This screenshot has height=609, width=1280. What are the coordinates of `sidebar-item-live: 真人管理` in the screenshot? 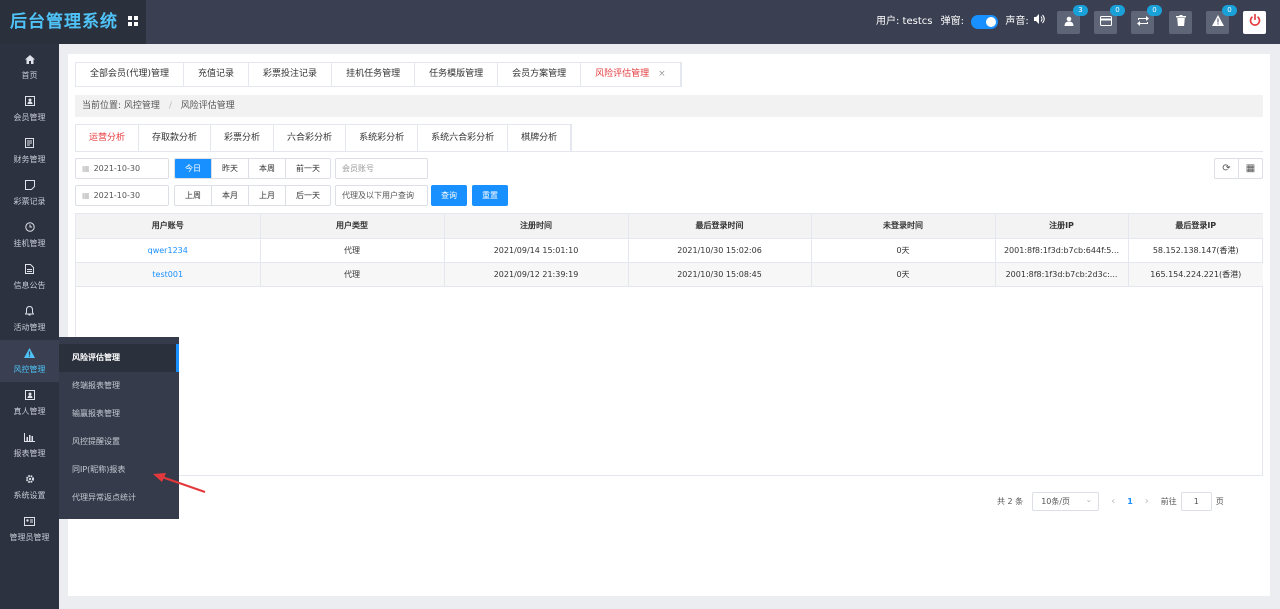 It's located at (29, 403).